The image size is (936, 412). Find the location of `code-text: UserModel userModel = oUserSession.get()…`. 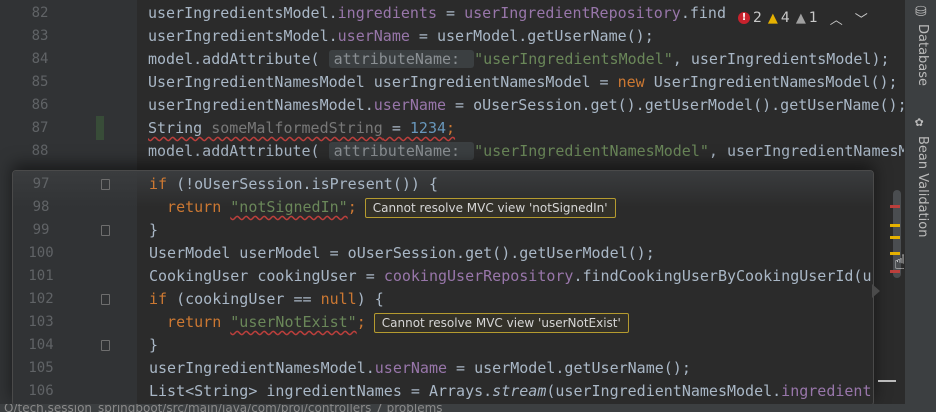

code-text: UserModel userModel = oUserSession.get()… is located at coordinates (402, 253).